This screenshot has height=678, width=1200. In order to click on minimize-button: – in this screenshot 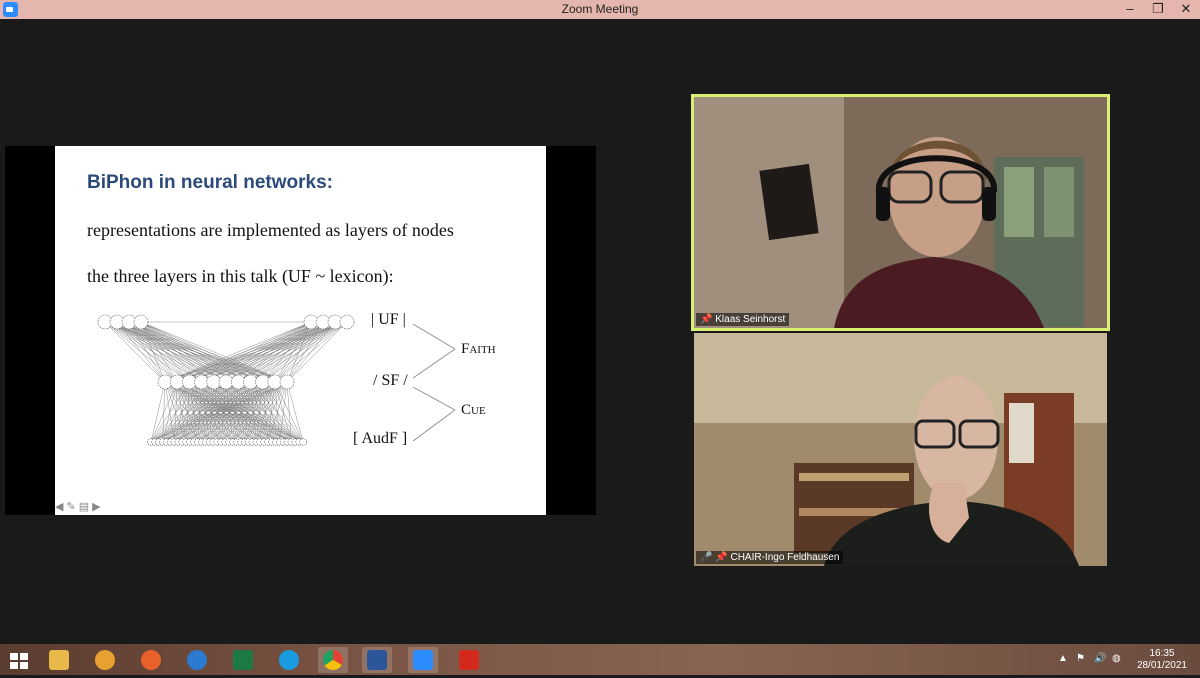, I will do `click(1130, 9)`.